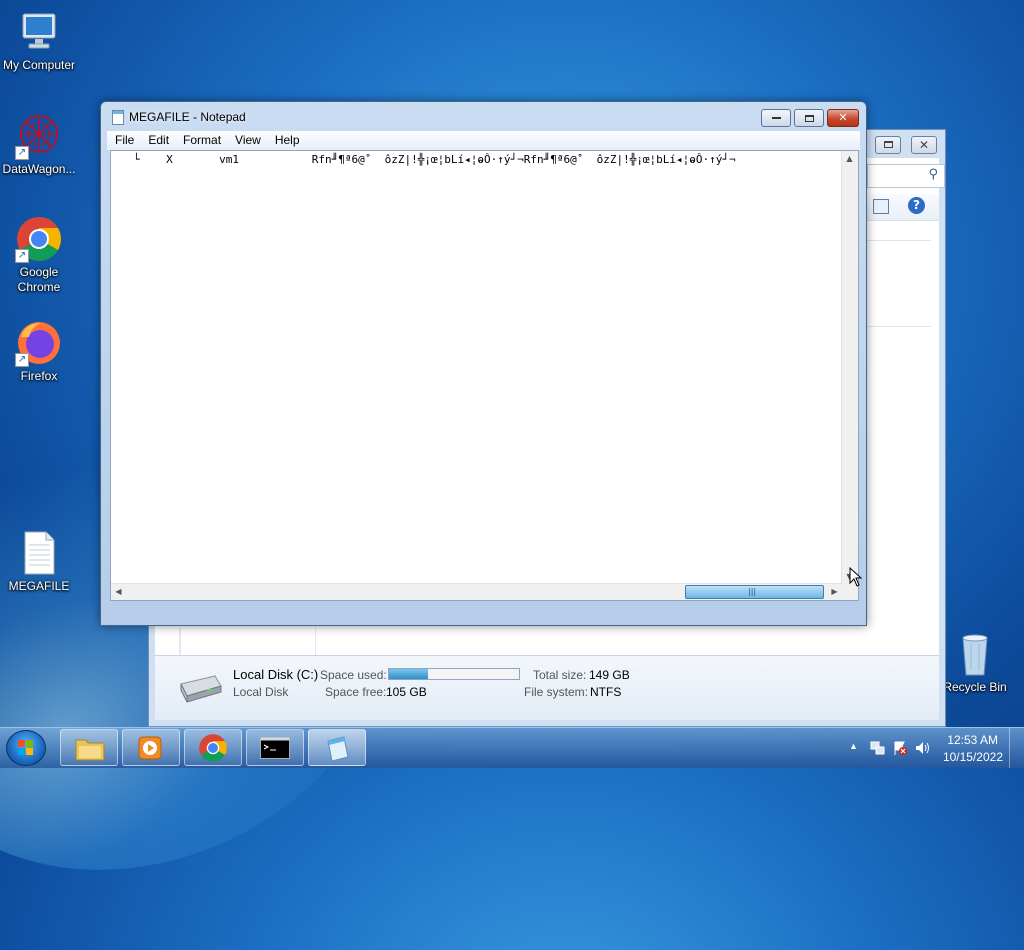 This screenshot has width=1024, height=950. Describe the element at coordinates (408, 674) in the screenshot. I see `space-used-fill` at that location.